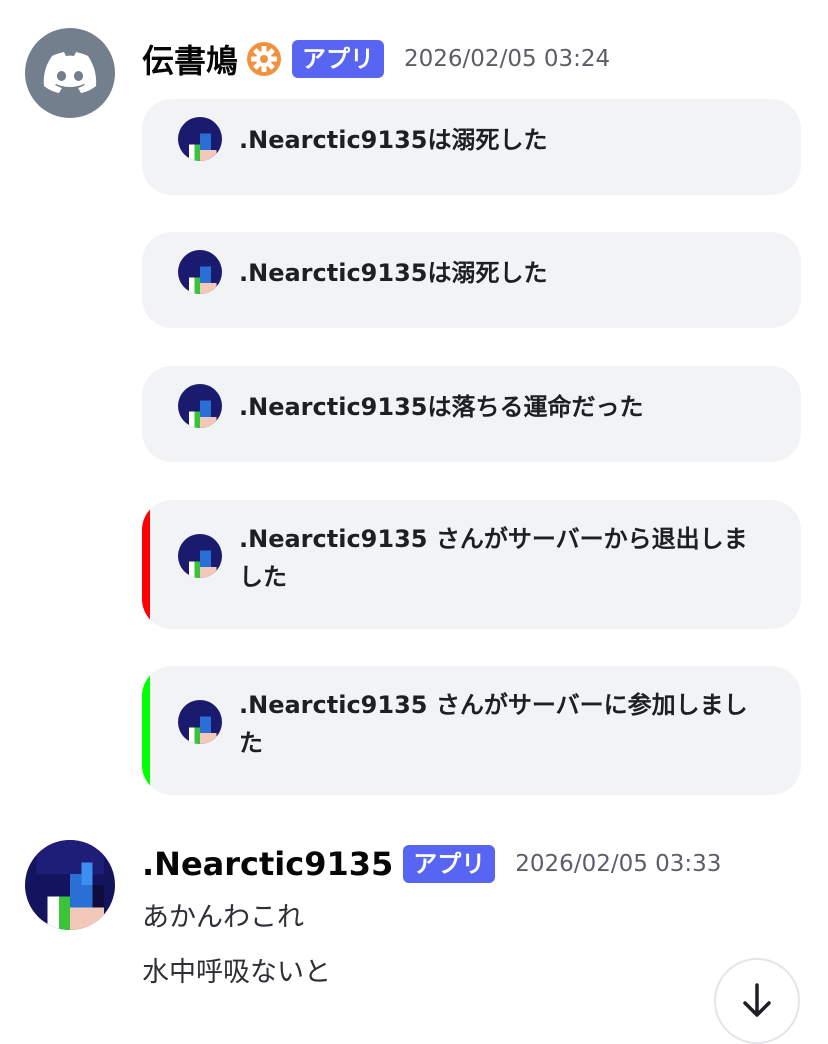 The height and width of the screenshot is (1044, 828). What do you see at coordinates (507, 59) in the screenshot?
I see `timestamp: 2026/02/05 03:24` at bounding box center [507, 59].